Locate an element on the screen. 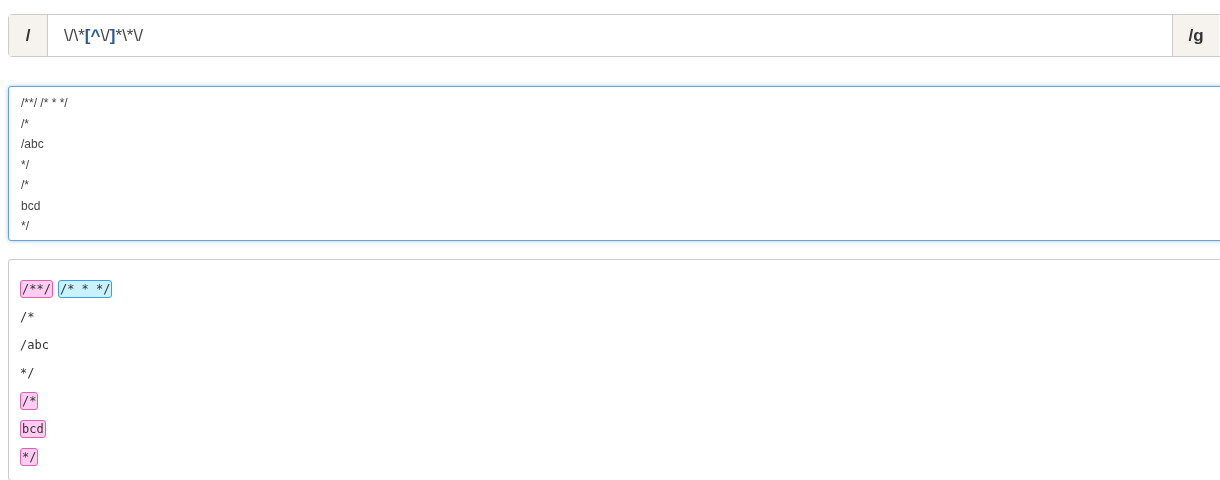 The width and height of the screenshot is (1220, 480). regex-input-field: \/\*[^\/]*\*\/ is located at coordinates (610, 35).